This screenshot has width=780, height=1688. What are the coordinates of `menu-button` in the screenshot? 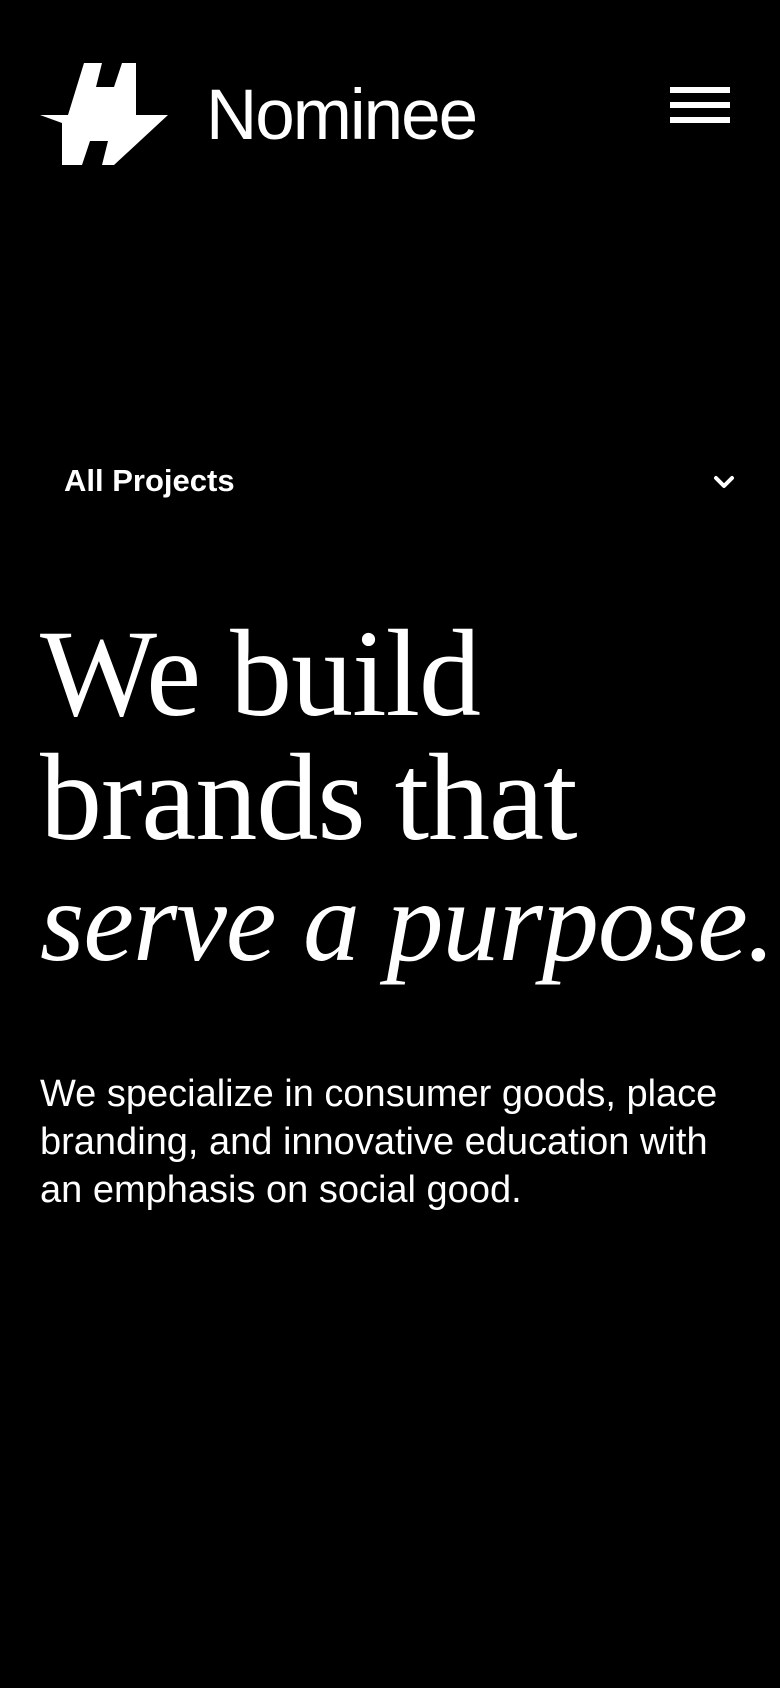 It's located at (700, 108).